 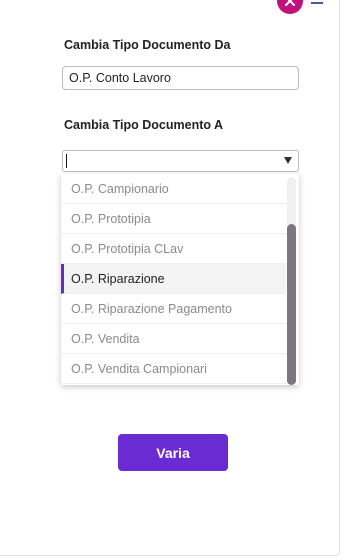 I want to click on from-type-field: O.P. Conto Lavoro, so click(x=180, y=78).